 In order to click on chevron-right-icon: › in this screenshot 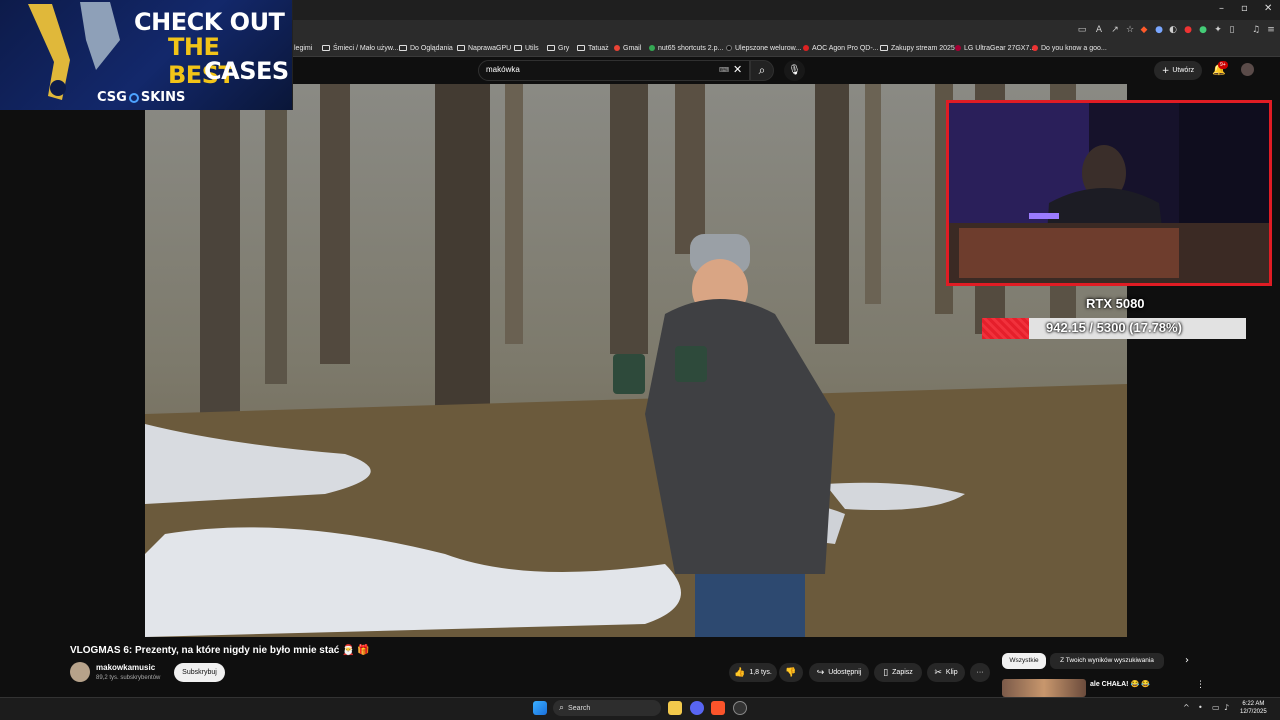, I will do `click(1187, 660)`.